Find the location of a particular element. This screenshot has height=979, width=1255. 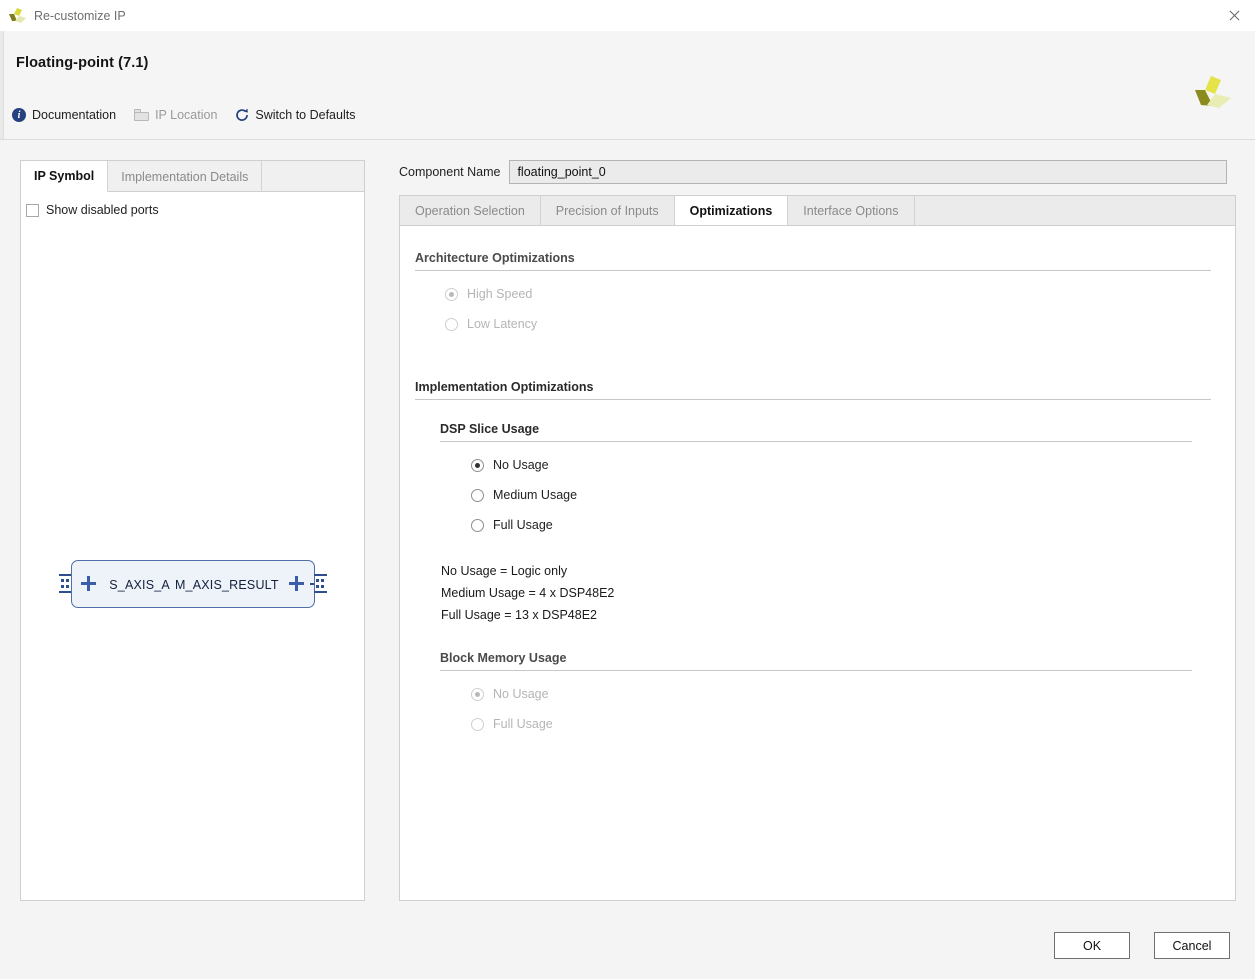

tab-optimizations-label: Optimizations is located at coordinates (731, 211).